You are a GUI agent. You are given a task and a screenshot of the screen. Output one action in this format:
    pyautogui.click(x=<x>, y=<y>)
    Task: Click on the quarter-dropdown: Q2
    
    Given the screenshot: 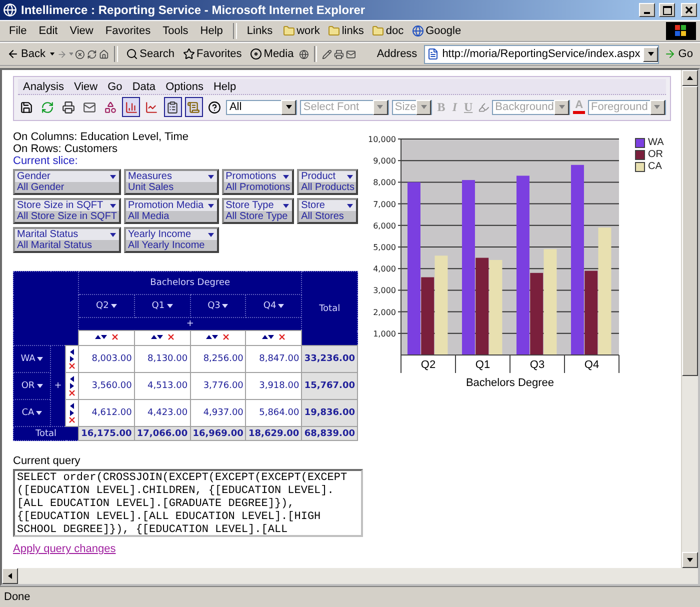 What is the action you would take?
    pyautogui.click(x=106, y=306)
    